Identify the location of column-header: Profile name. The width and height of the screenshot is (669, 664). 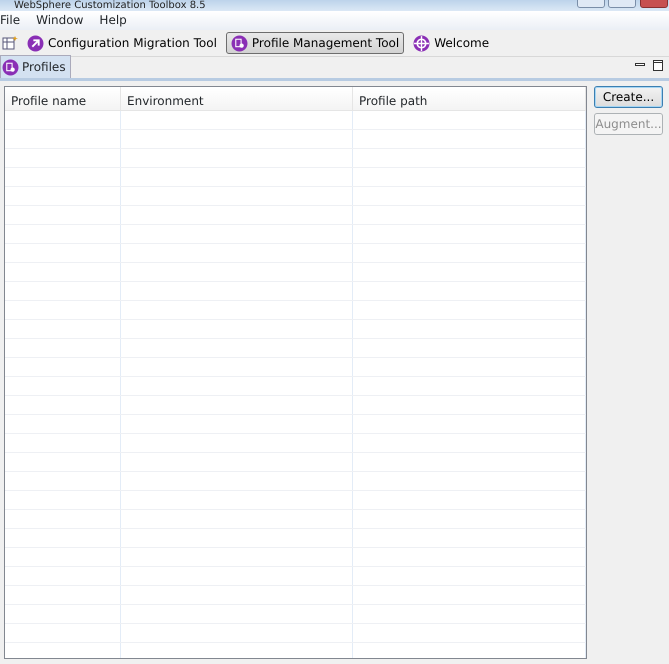
(63, 98).